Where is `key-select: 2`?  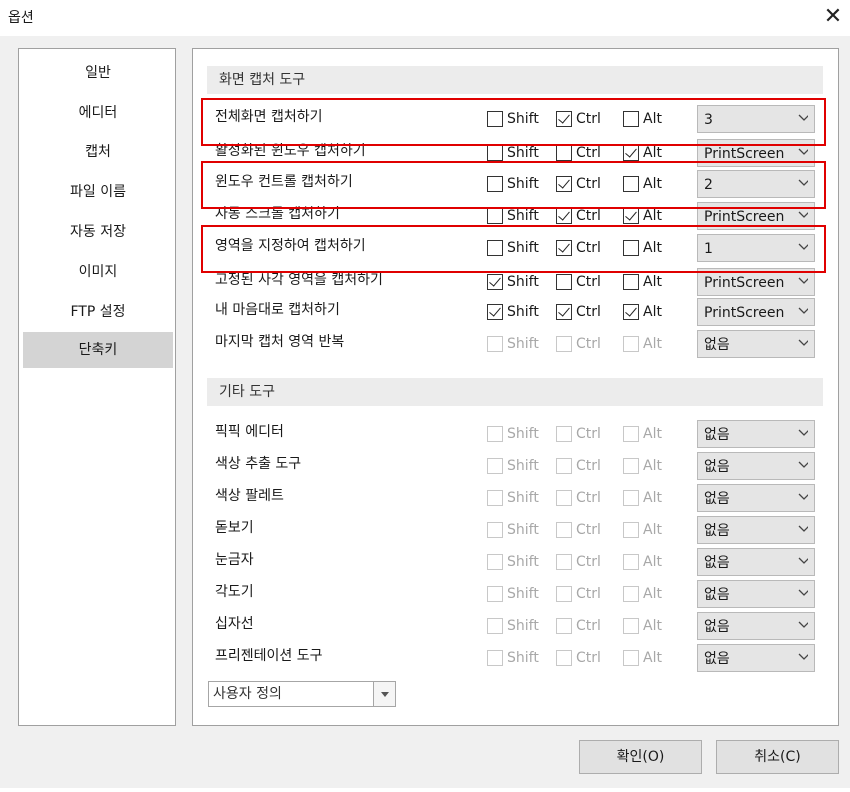
key-select: 2 is located at coordinates (756, 184).